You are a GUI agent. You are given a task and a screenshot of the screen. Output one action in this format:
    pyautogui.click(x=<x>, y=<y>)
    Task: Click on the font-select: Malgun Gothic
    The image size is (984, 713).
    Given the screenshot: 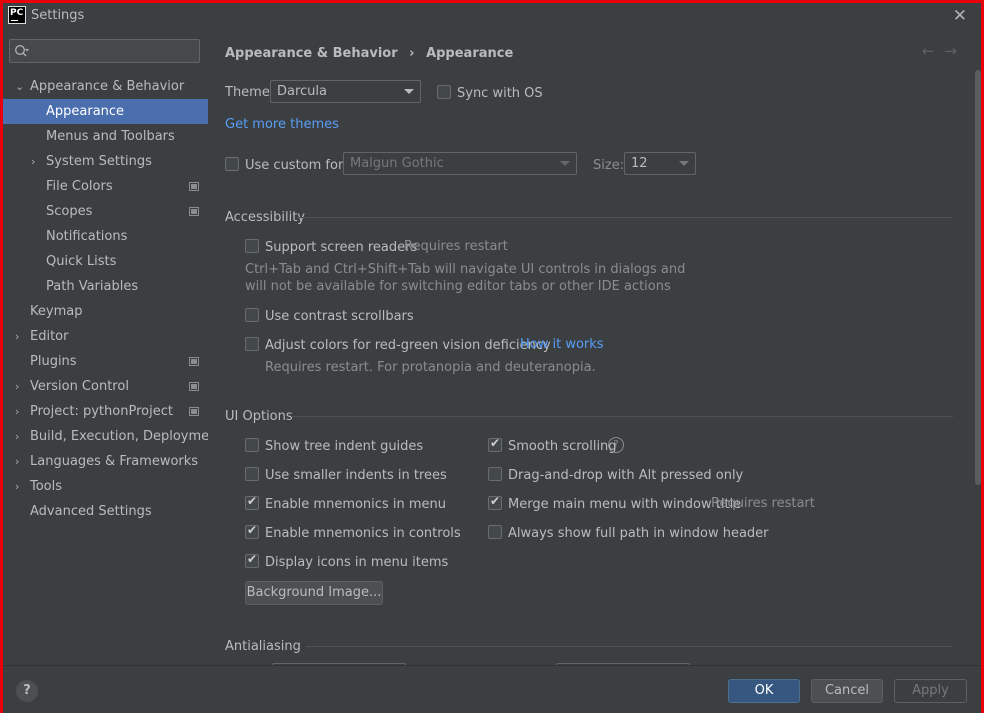 What is the action you would take?
    pyautogui.click(x=460, y=163)
    